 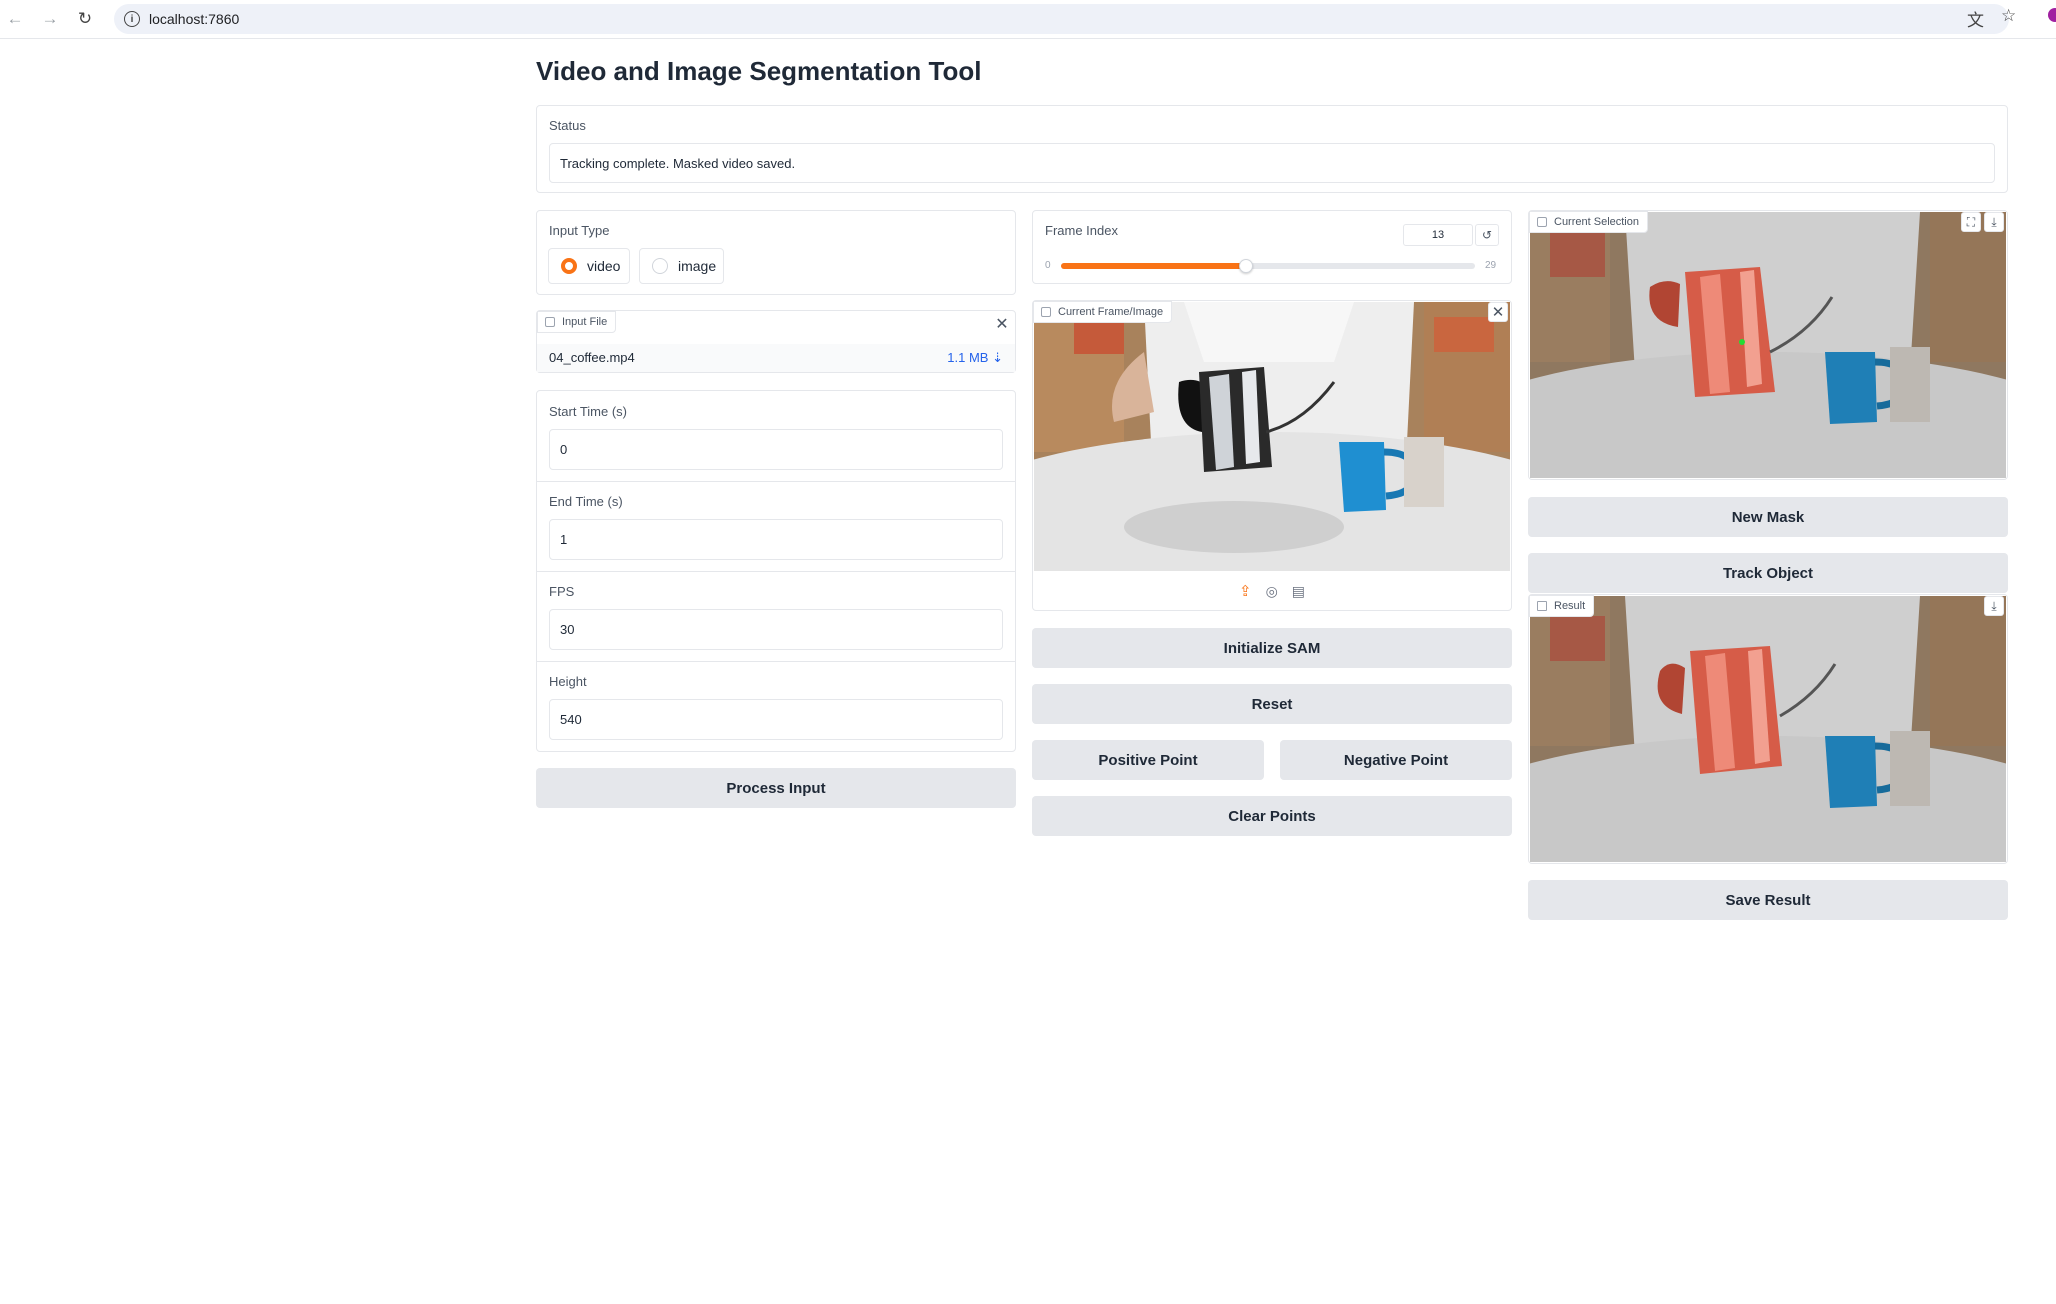 What do you see at coordinates (50, 19) in the screenshot?
I see `forward-arrow-icon: →` at bounding box center [50, 19].